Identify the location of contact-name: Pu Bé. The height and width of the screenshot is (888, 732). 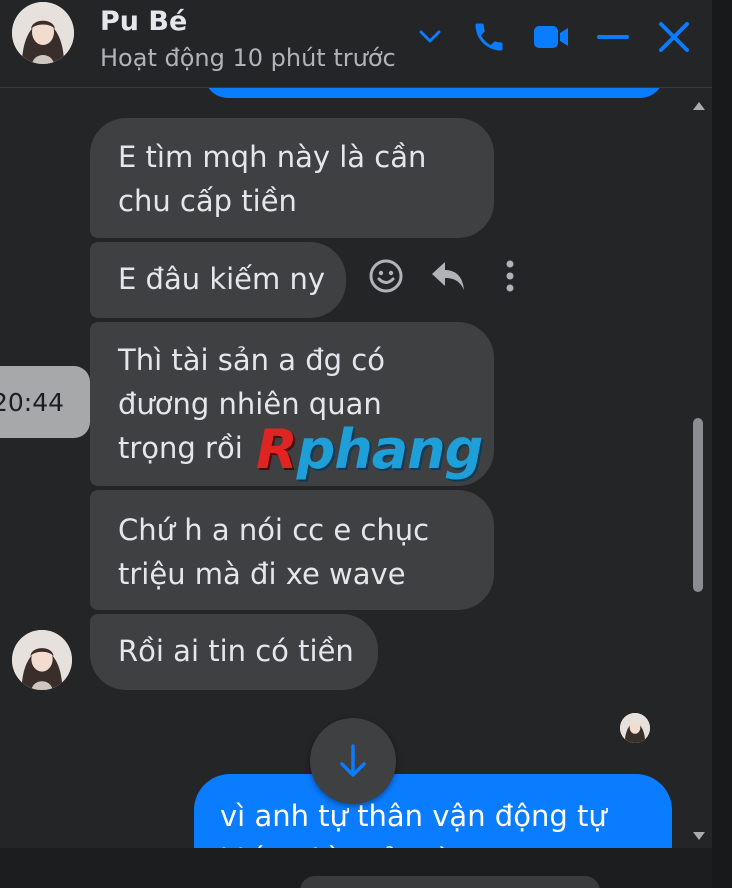
(143, 21).